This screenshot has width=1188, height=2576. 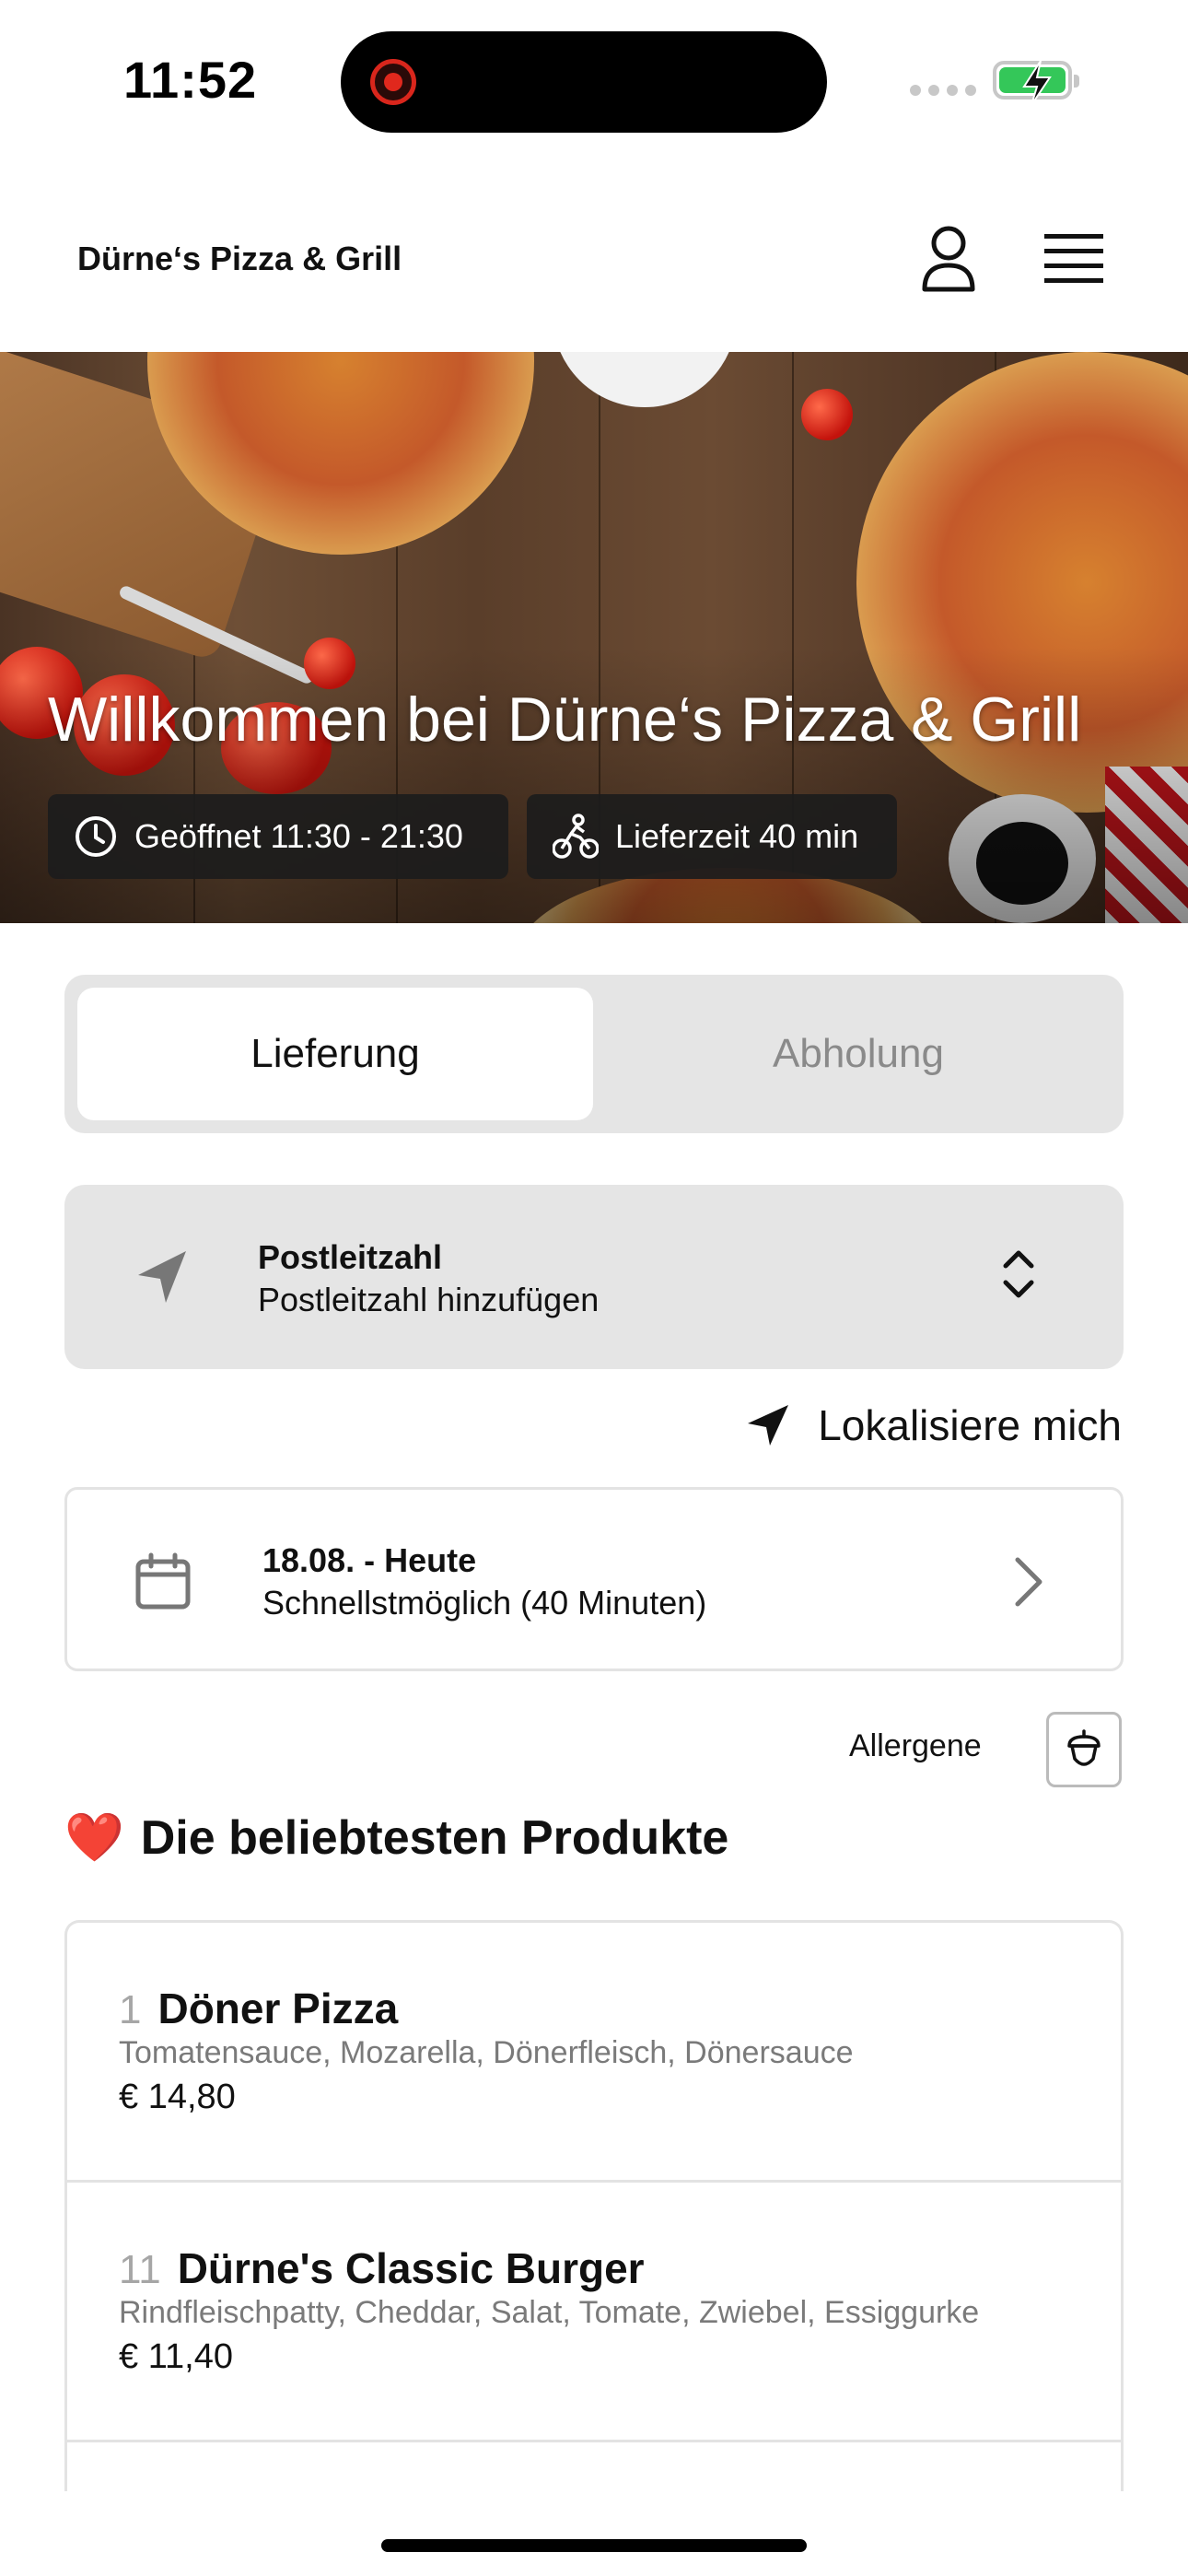 I want to click on order-mode-toggle: Lieferung Abholung, so click(x=594, y=1054).